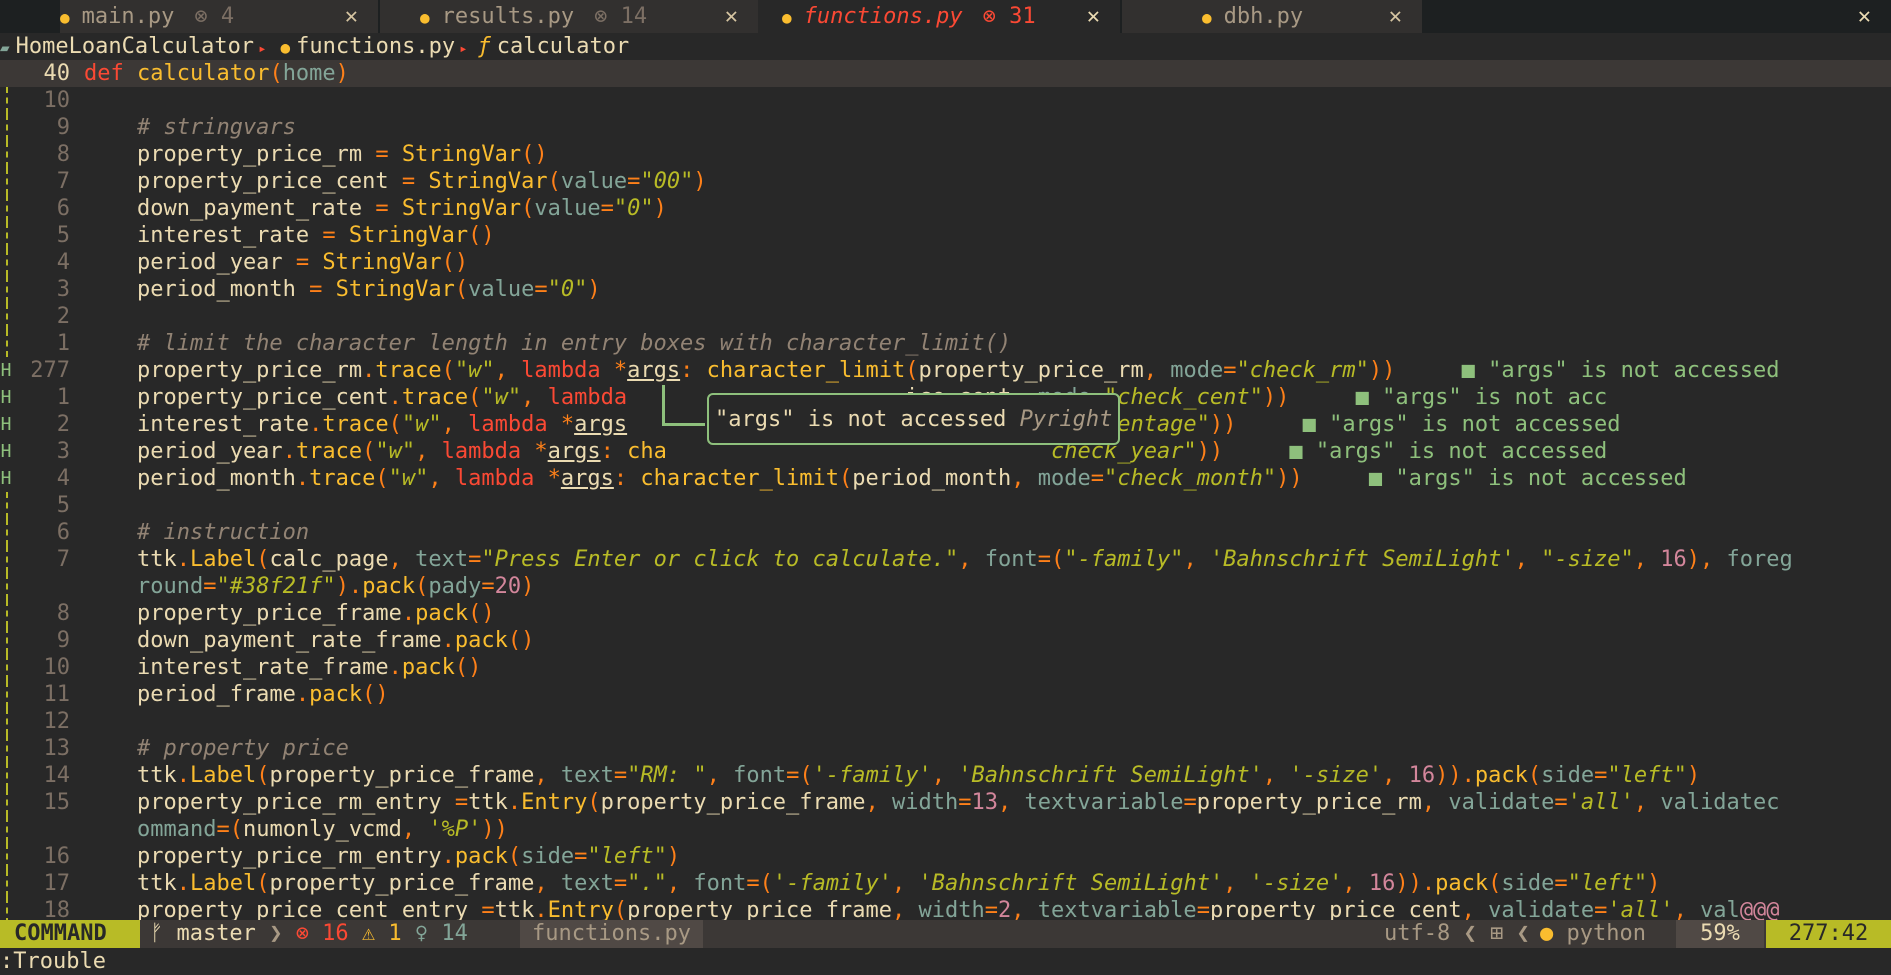 This screenshot has height=975, width=1891. What do you see at coordinates (939, 16) in the screenshot?
I see `tab-functions-py: ● functions.py ⊗ 31 ✕` at bounding box center [939, 16].